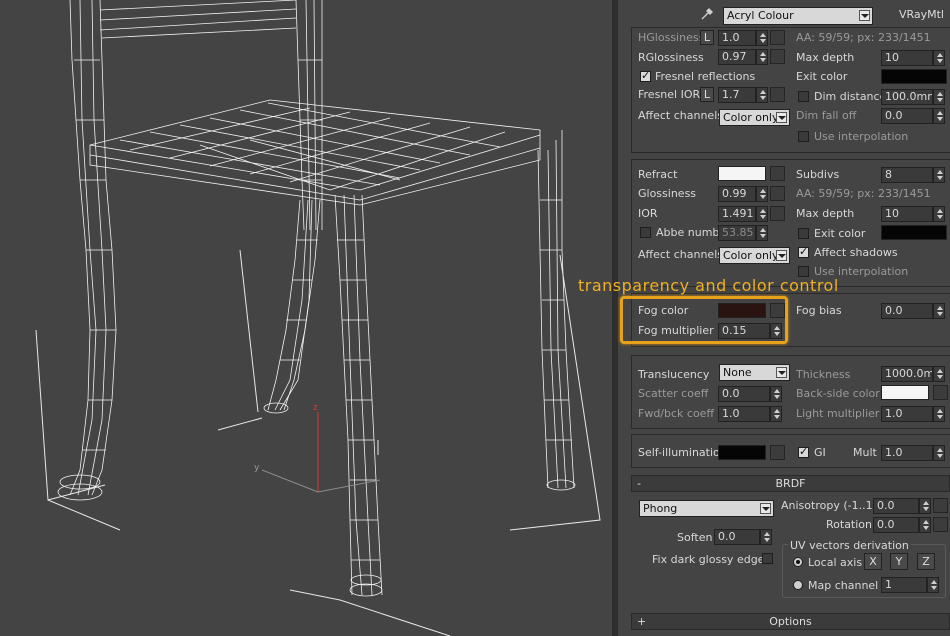 This screenshot has width=950, height=636. I want to click on subdivs-spinner, so click(939, 175).